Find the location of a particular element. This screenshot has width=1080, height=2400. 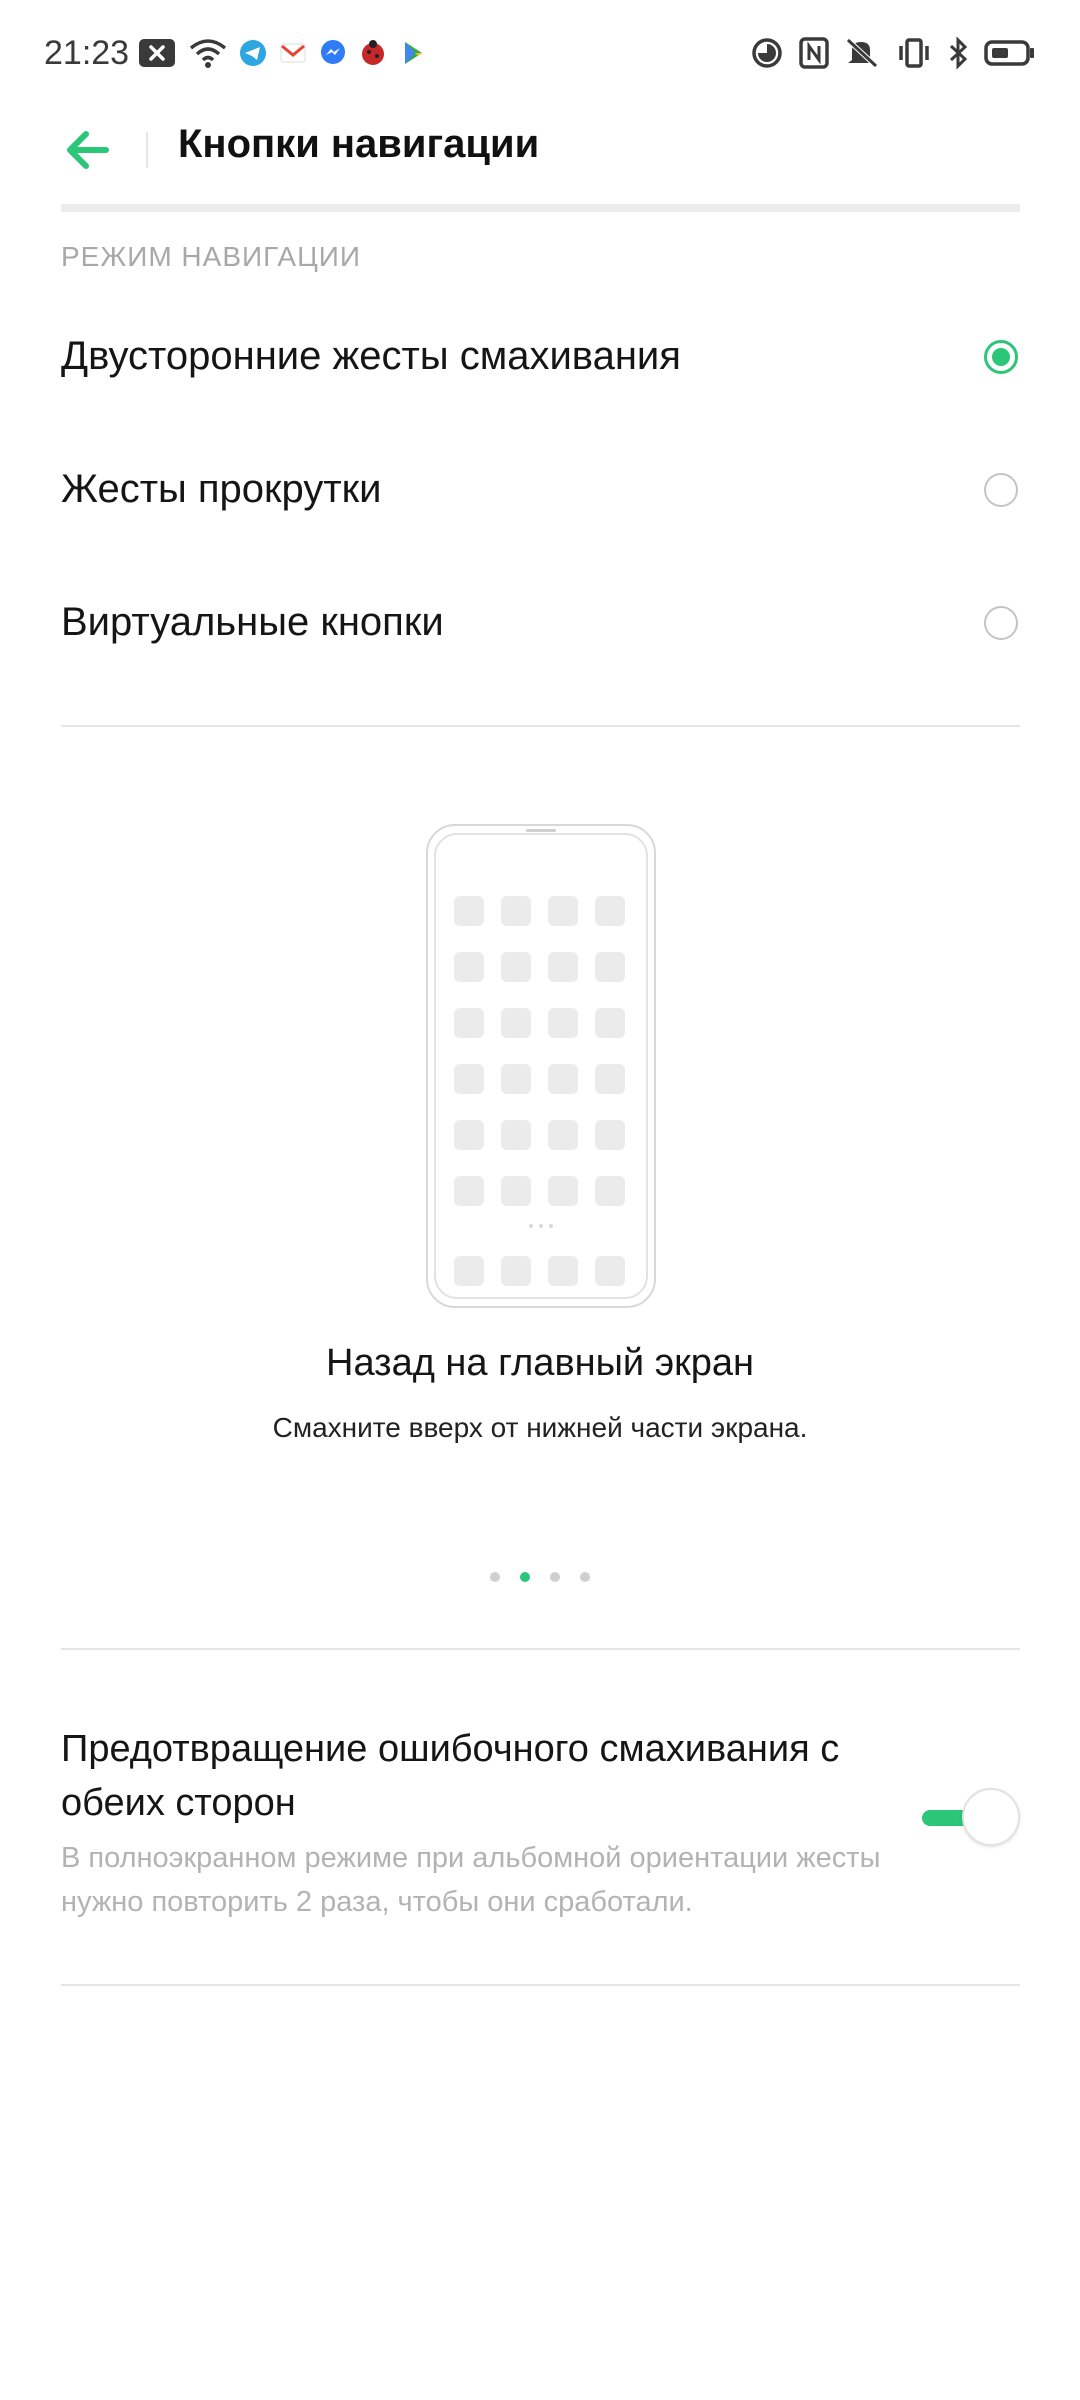

option-label: Жесты прокрутки is located at coordinates (221, 489).